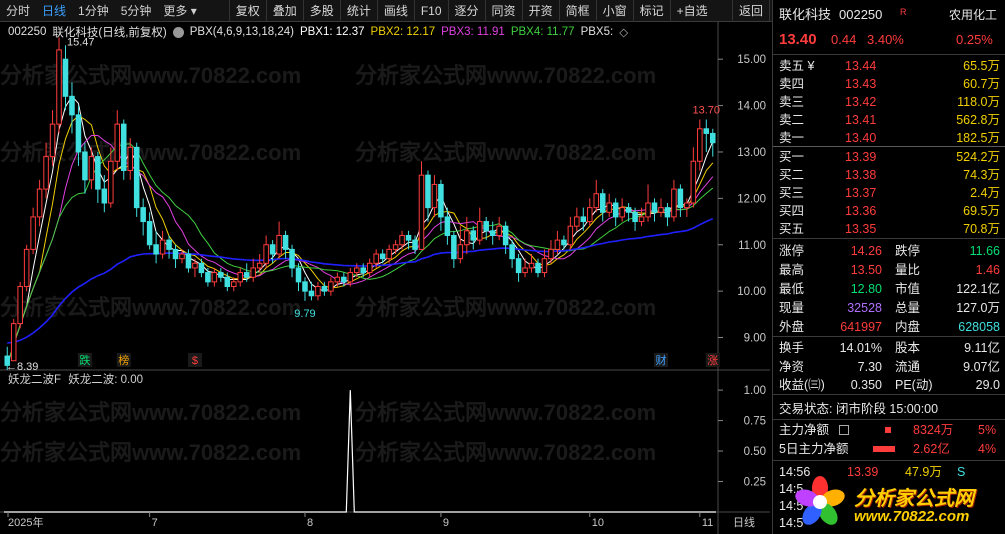 This screenshot has height=534, width=1005. Describe the element at coordinates (18, 11) in the screenshot. I see `period-tab-0: 分时` at that location.